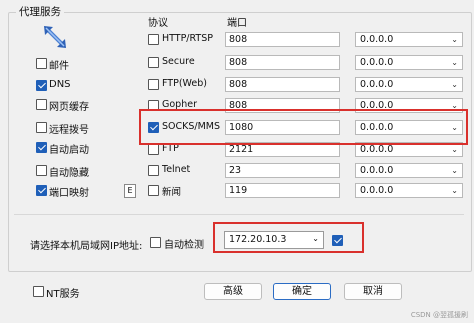  Describe the element at coordinates (69, 193) in the screenshot. I see `option-label: 端口映射` at that location.